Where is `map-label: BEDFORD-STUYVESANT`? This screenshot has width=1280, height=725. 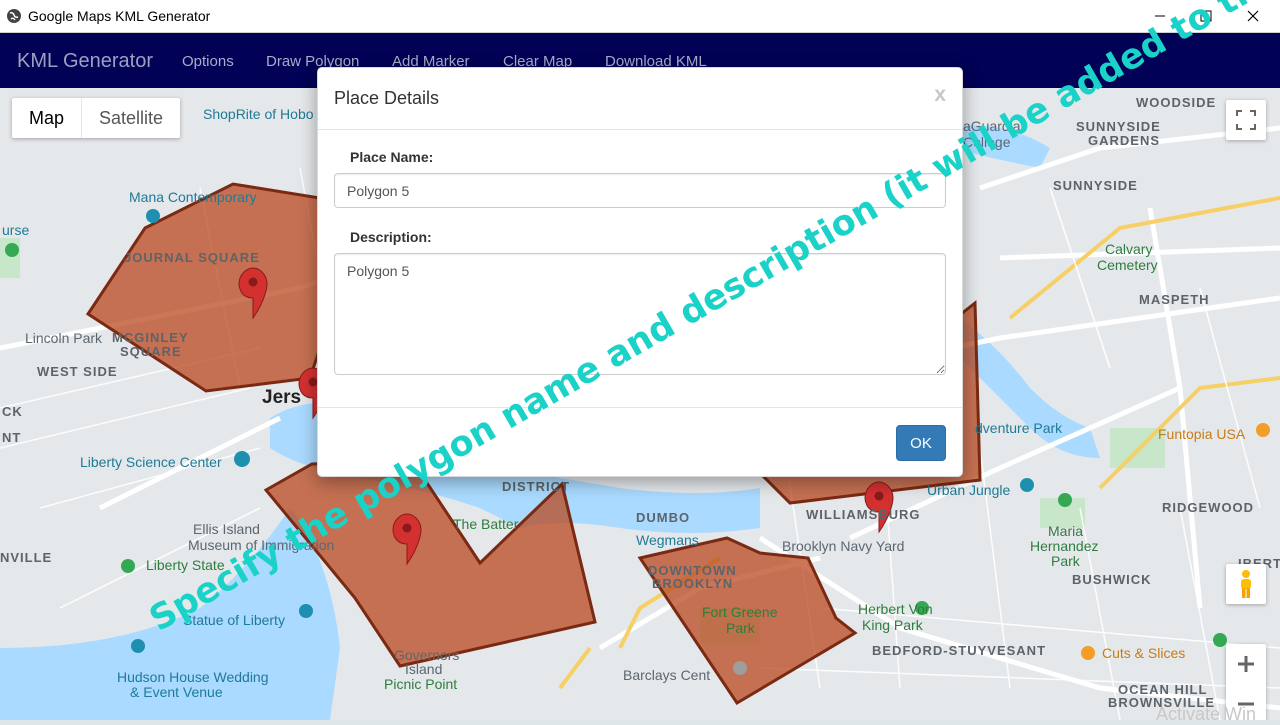
map-label: BEDFORD-STUYVESANT is located at coordinates (959, 650).